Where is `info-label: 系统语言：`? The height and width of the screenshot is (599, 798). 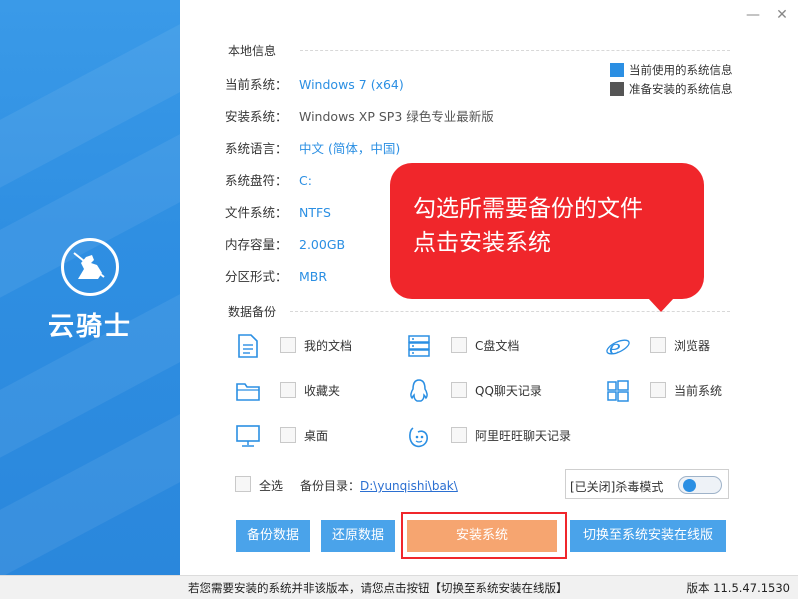
info-label: 系统语言： is located at coordinates (256, 148).